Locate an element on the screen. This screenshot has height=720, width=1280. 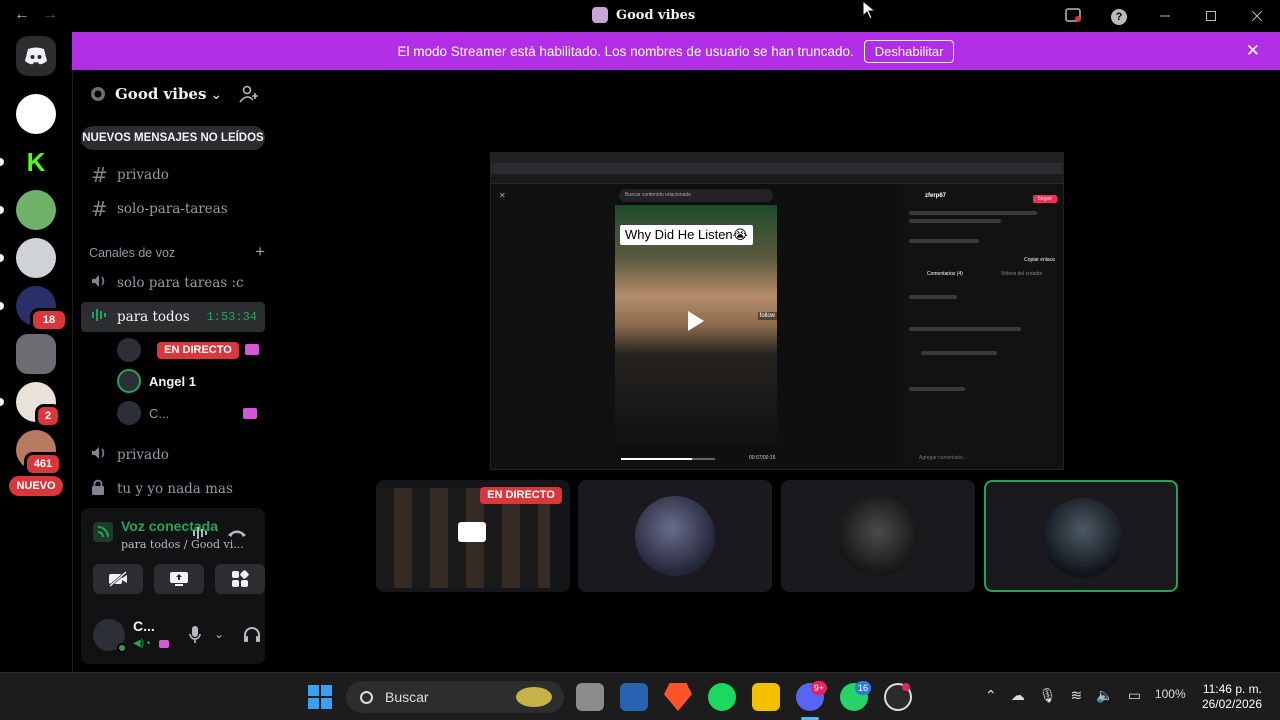
forward-arrow-icon: → is located at coordinates (50, 15).